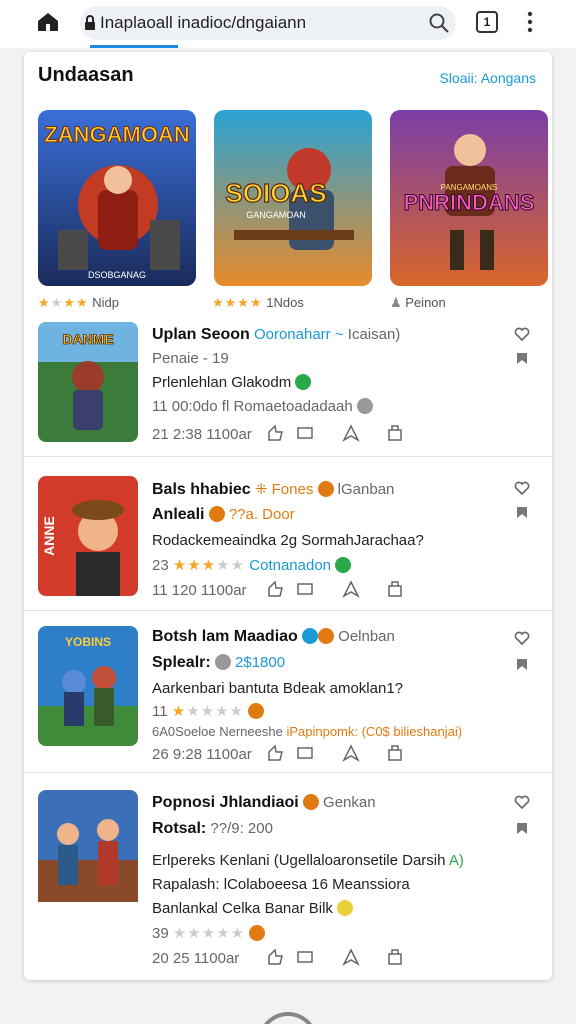 Image resolution: width=576 pixels, height=1024 pixels. Describe the element at coordinates (278, 688) in the screenshot. I see `item-description: Aarkenbari bantuta Bdeak amoklan1?` at that location.